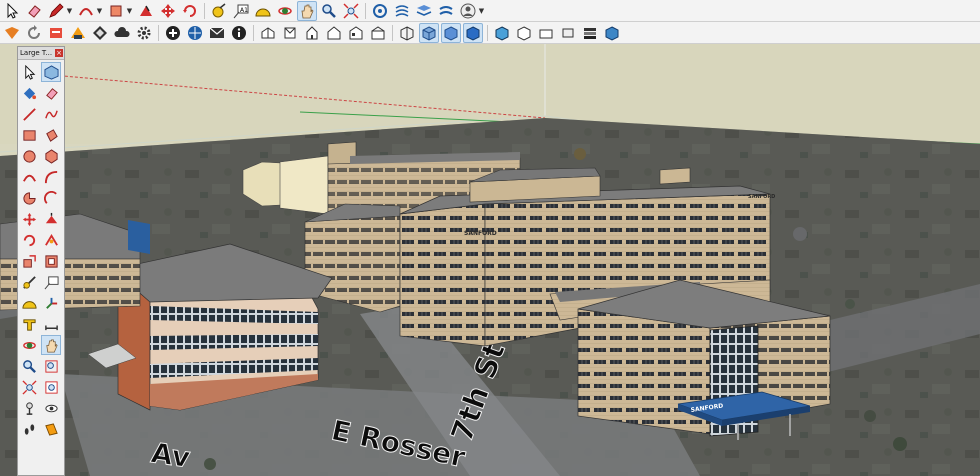 This screenshot has height=476, width=980. Describe the element at coordinates (29, 345) in the screenshot. I see `orbit-tool` at that location.